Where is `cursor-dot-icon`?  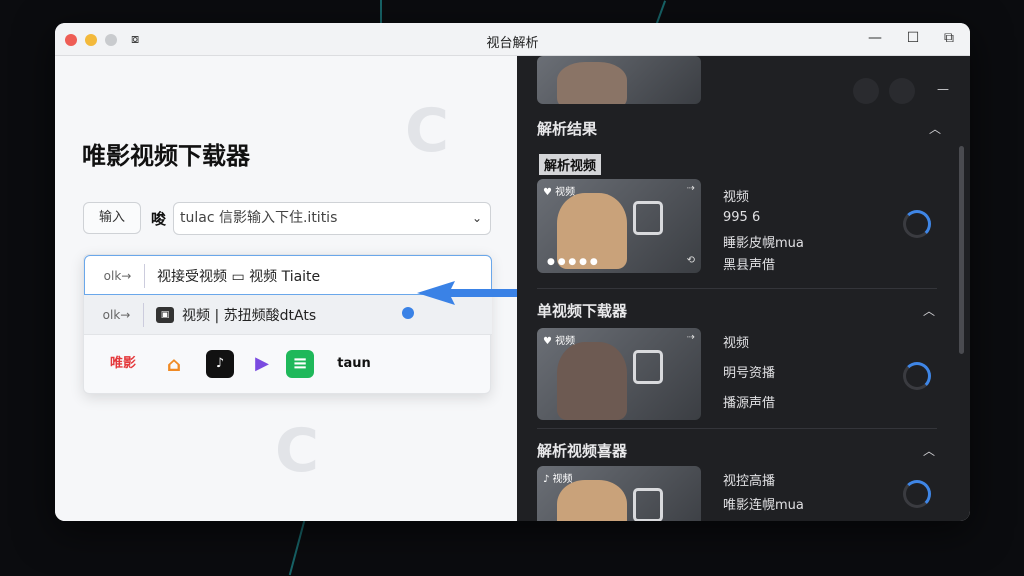 cursor-dot-icon is located at coordinates (408, 313).